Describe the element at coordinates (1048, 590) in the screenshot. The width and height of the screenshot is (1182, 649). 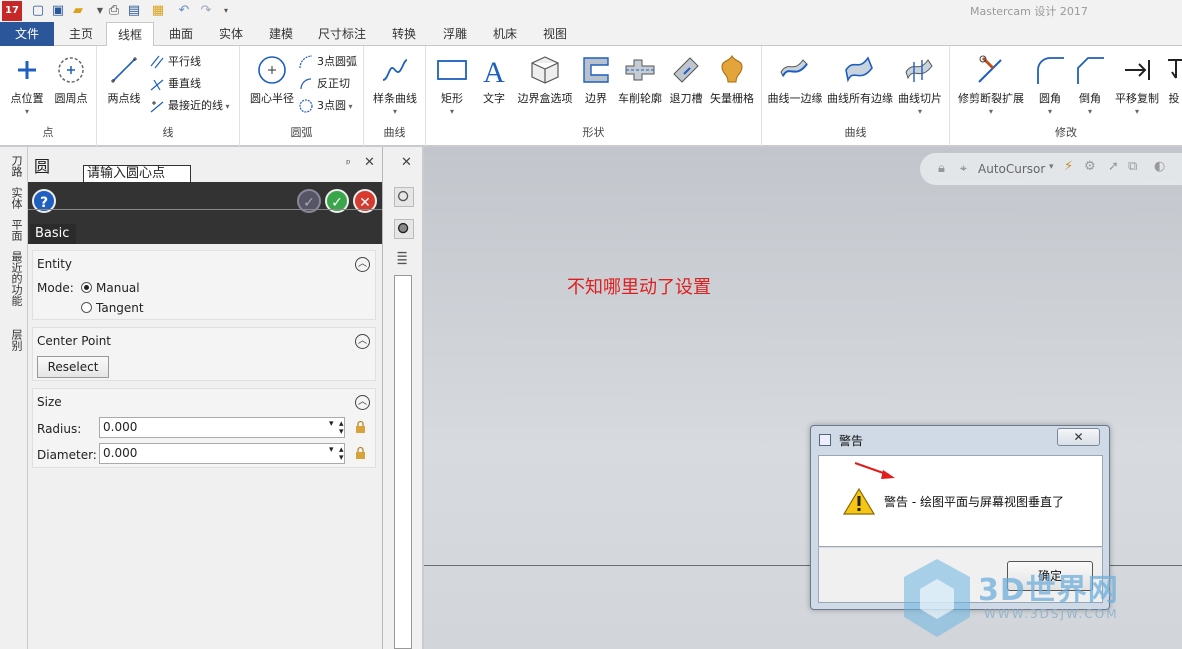
I see `watermark-text: 3D世界网` at that location.